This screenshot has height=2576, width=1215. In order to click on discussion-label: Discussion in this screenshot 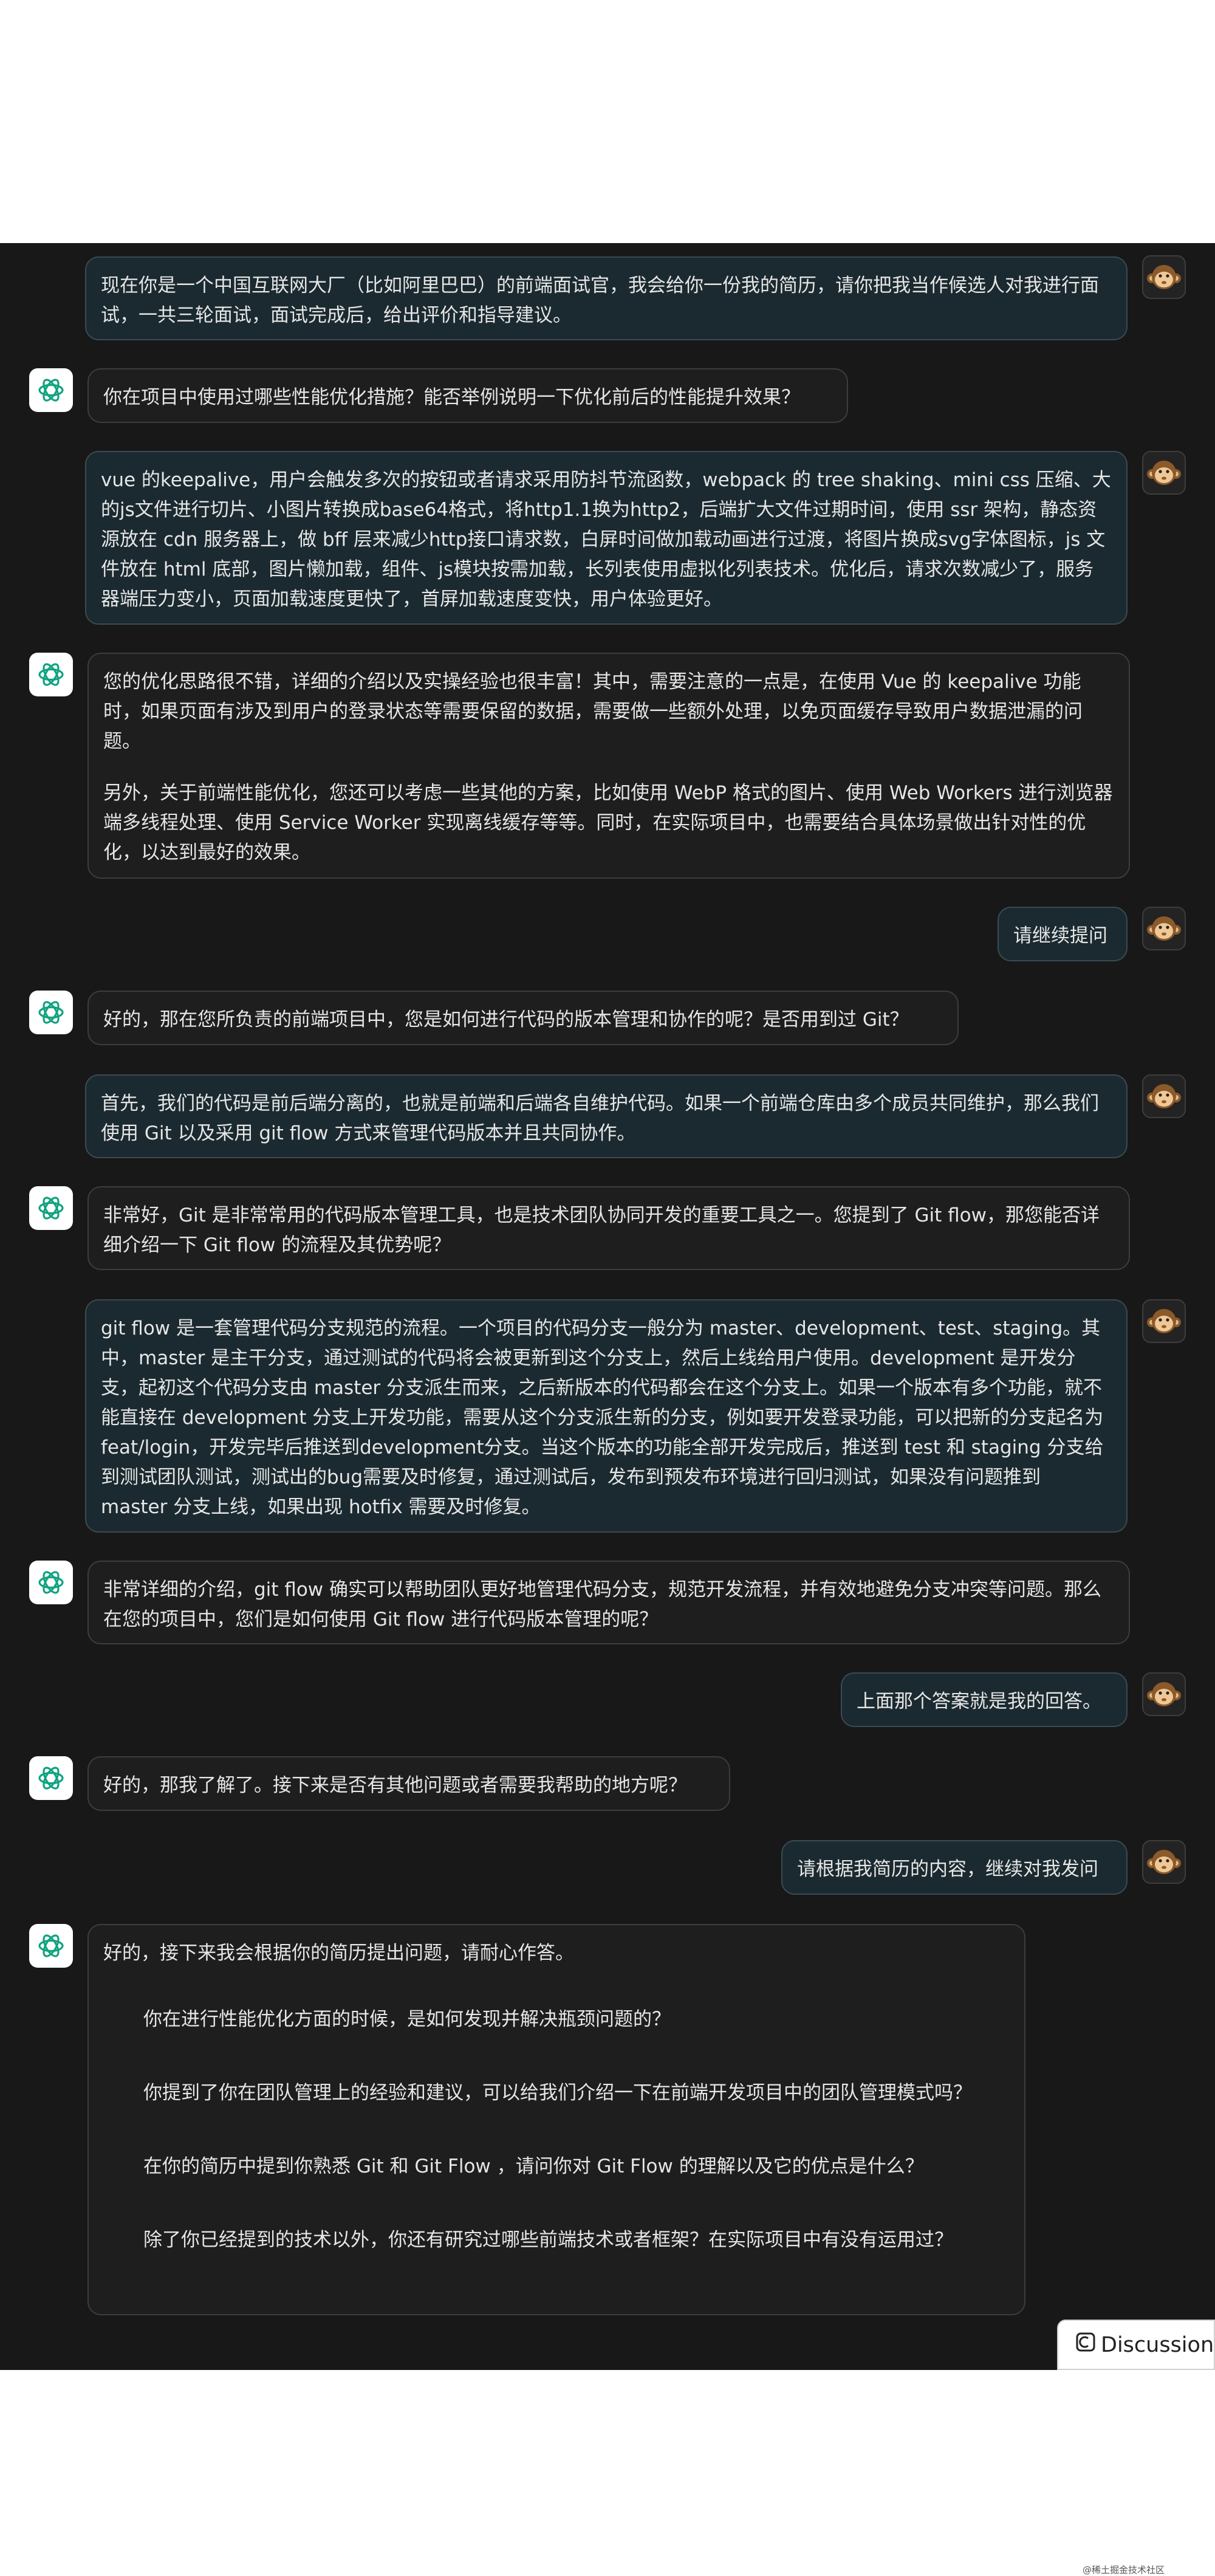, I will do `click(1158, 2344)`.